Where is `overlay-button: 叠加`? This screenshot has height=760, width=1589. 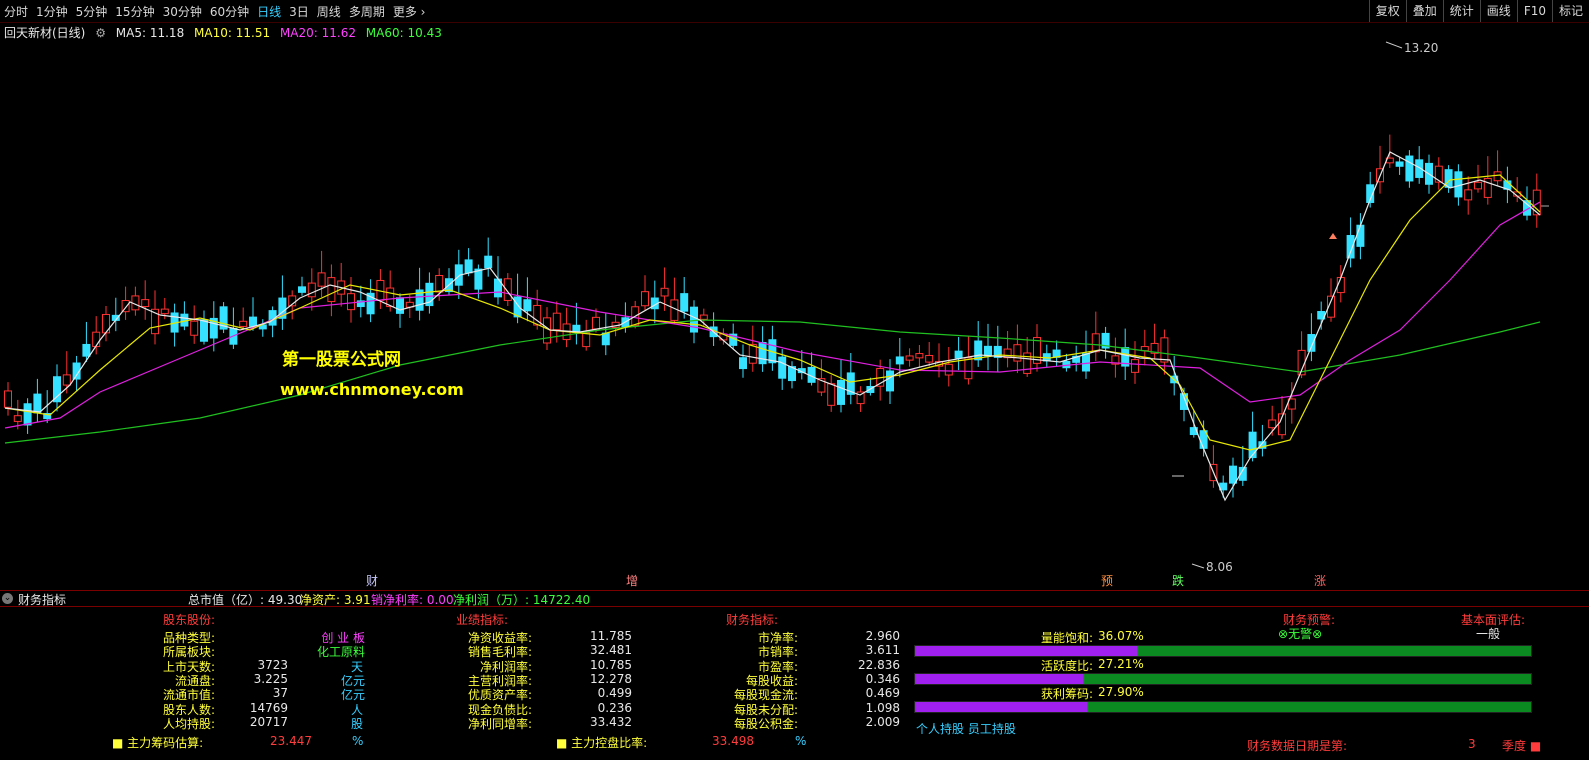
overlay-button: 叠加 is located at coordinates (1424, 11).